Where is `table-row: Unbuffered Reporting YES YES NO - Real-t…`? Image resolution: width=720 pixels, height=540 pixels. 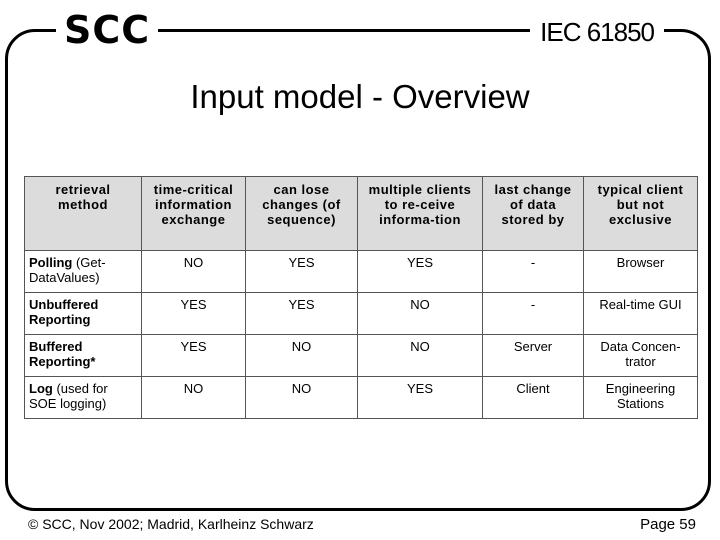 table-row: Unbuffered Reporting YES YES NO - Real-t… is located at coordinates (361, 313).